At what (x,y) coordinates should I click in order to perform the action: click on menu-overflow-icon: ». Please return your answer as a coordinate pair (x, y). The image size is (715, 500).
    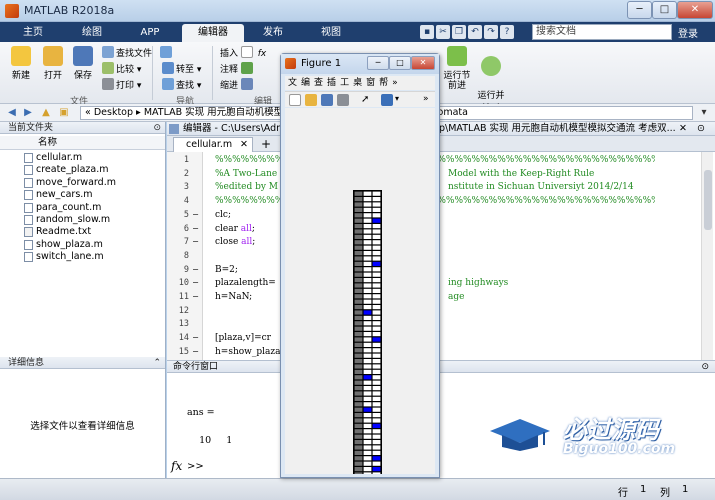
    Looking at the image, I should click on (395, 83).